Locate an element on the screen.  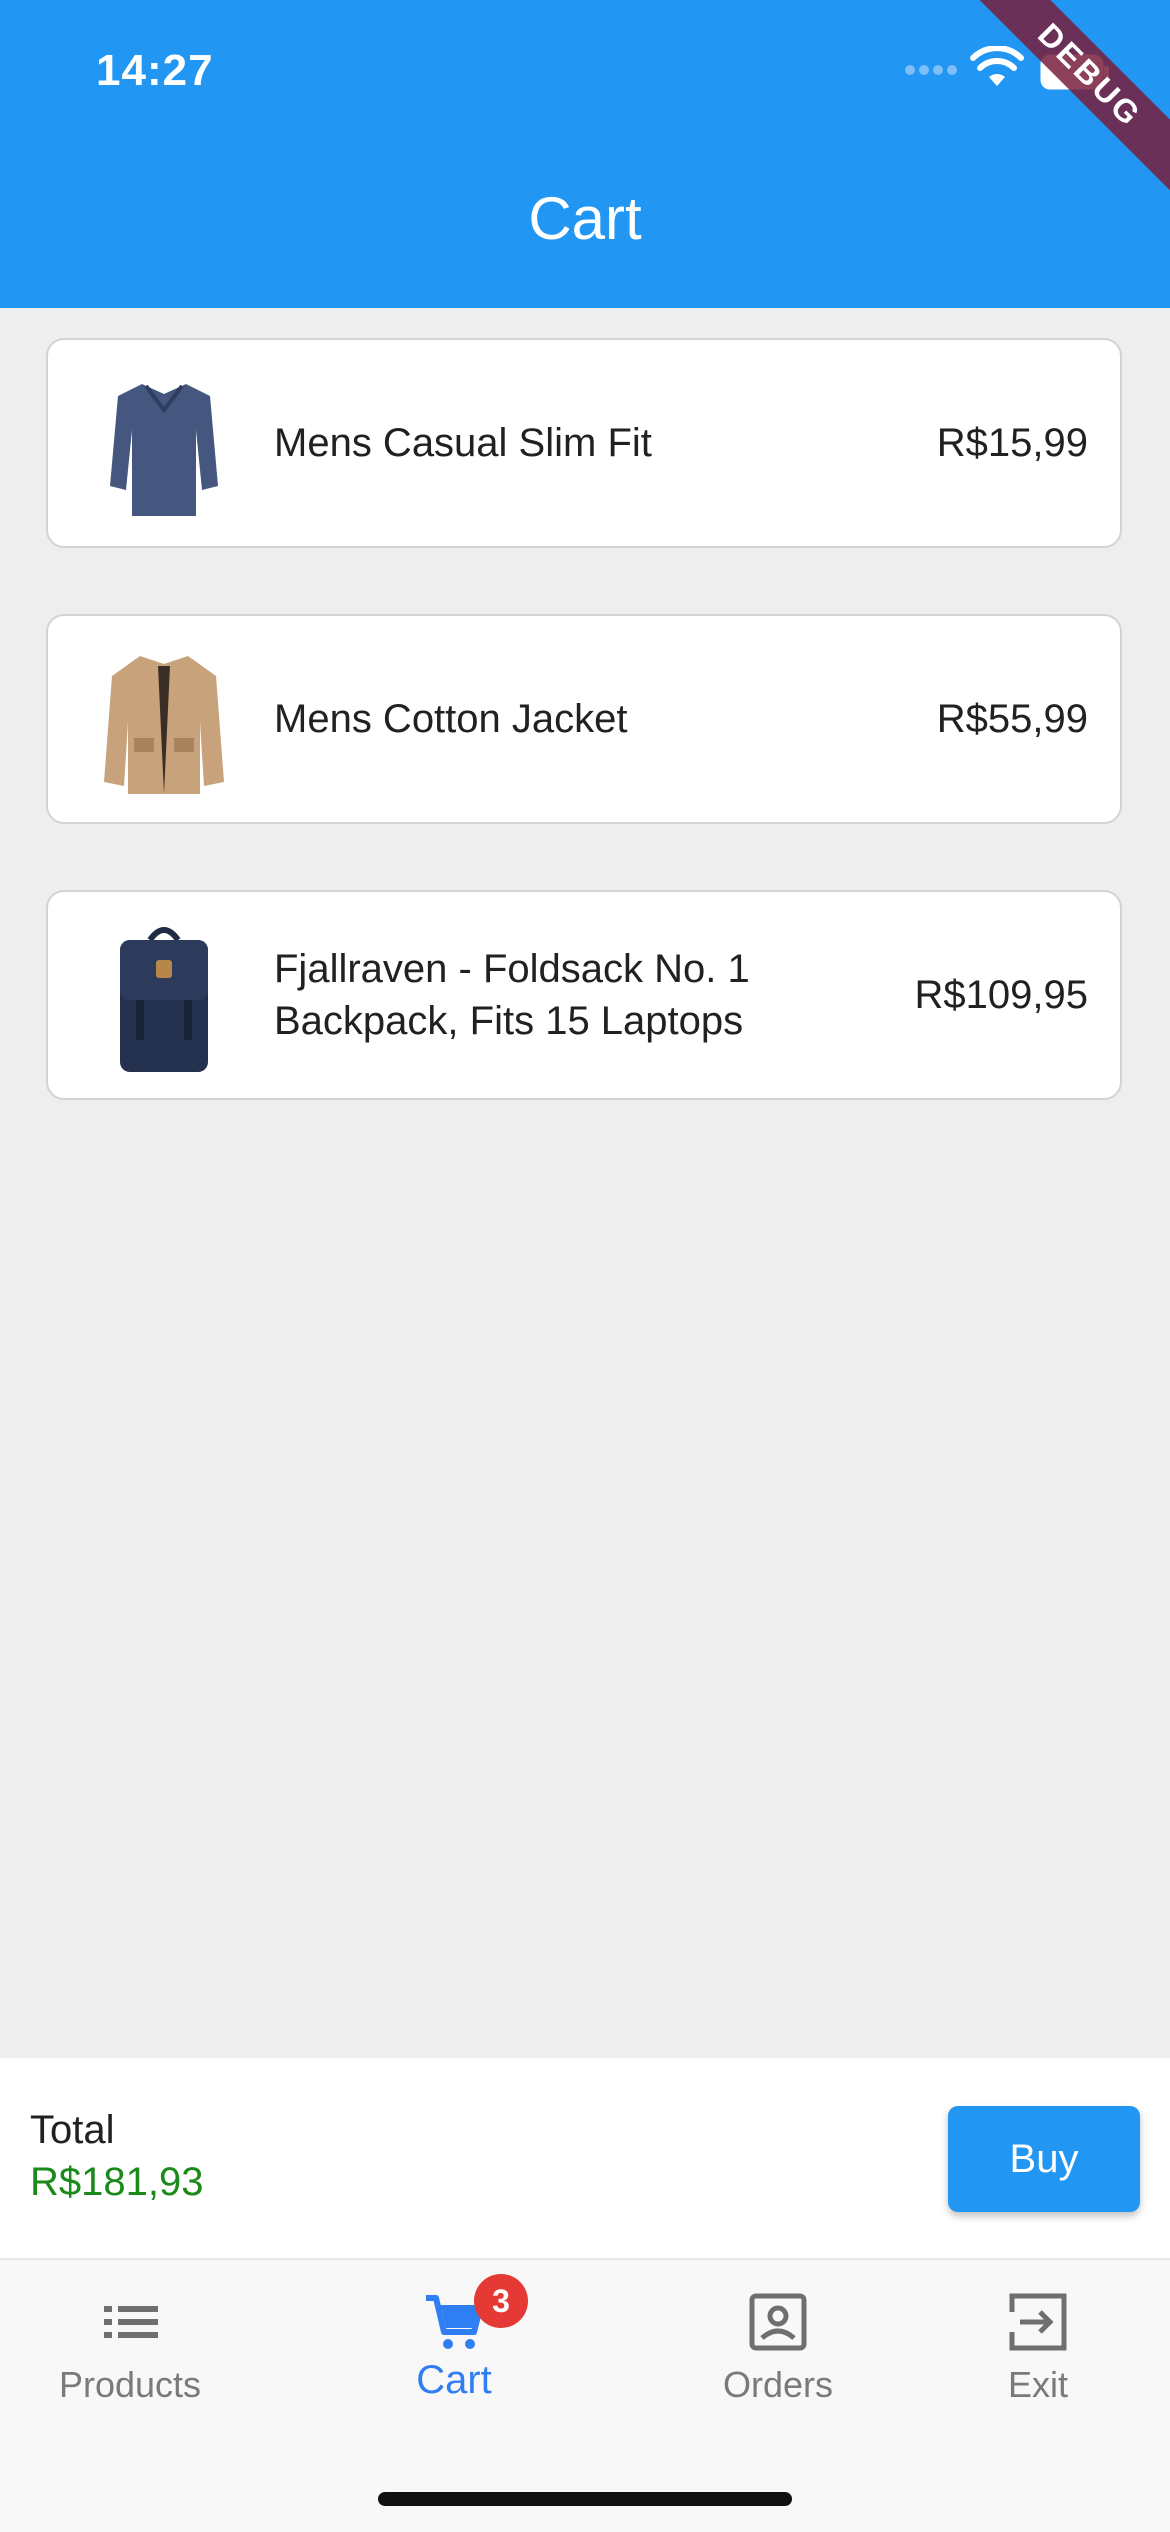
cart-item-price: R$55,99 is located at coordinates (1012, 718).